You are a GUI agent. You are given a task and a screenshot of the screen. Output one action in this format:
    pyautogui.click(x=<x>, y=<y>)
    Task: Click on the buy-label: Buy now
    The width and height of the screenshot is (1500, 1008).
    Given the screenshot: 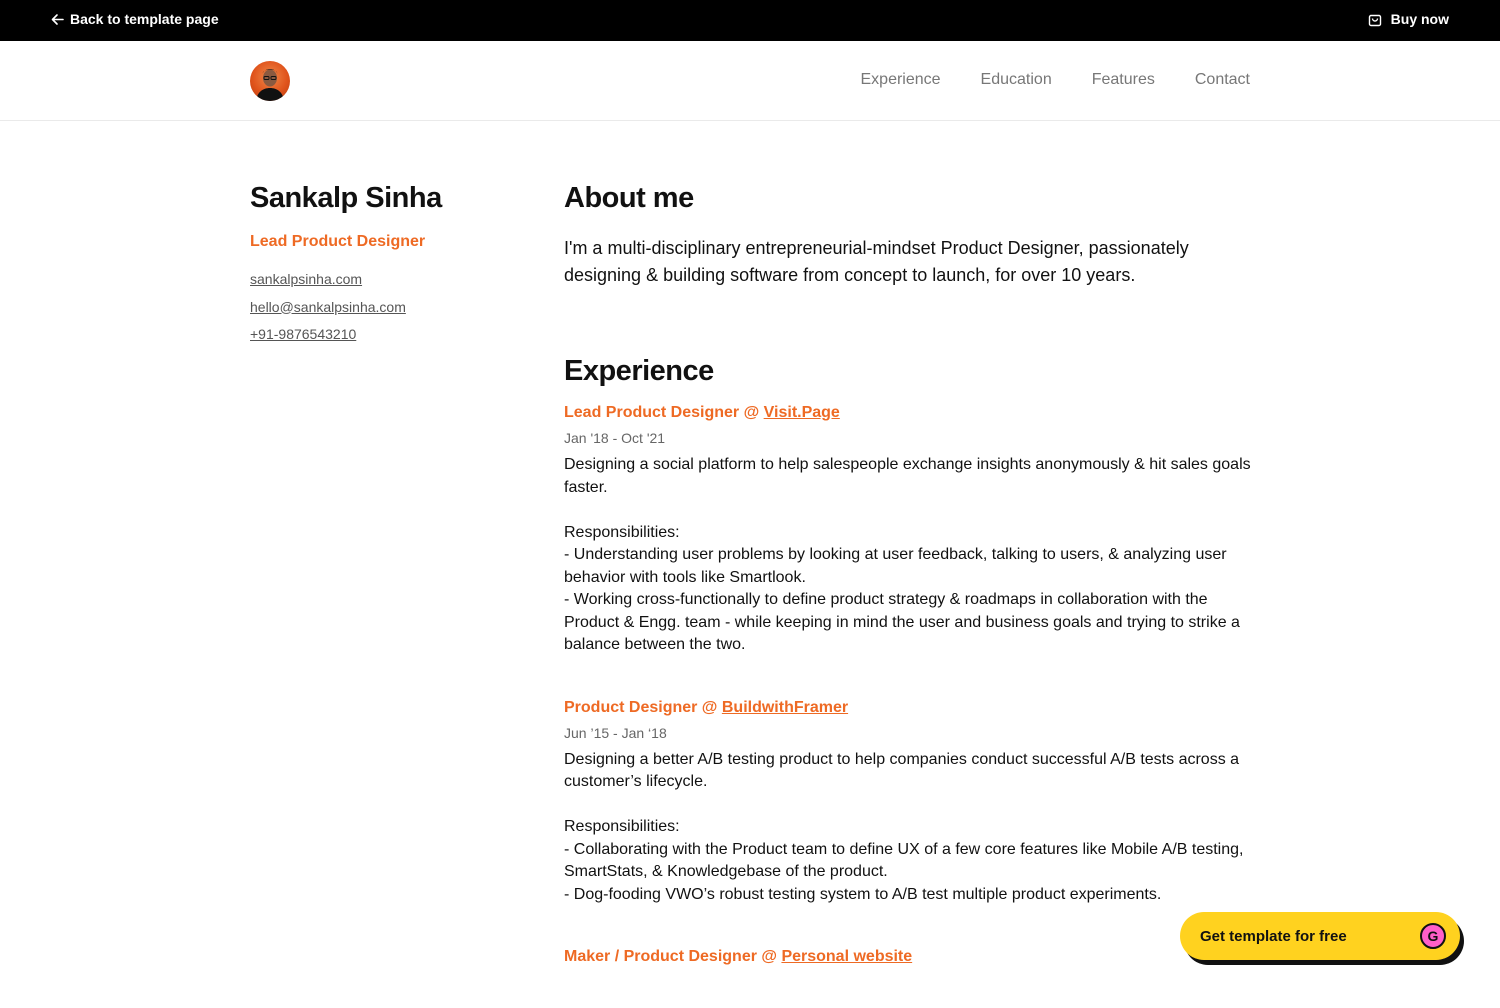 What is the action you would take?
    pyautogui.click(x=1419, y=19)
    